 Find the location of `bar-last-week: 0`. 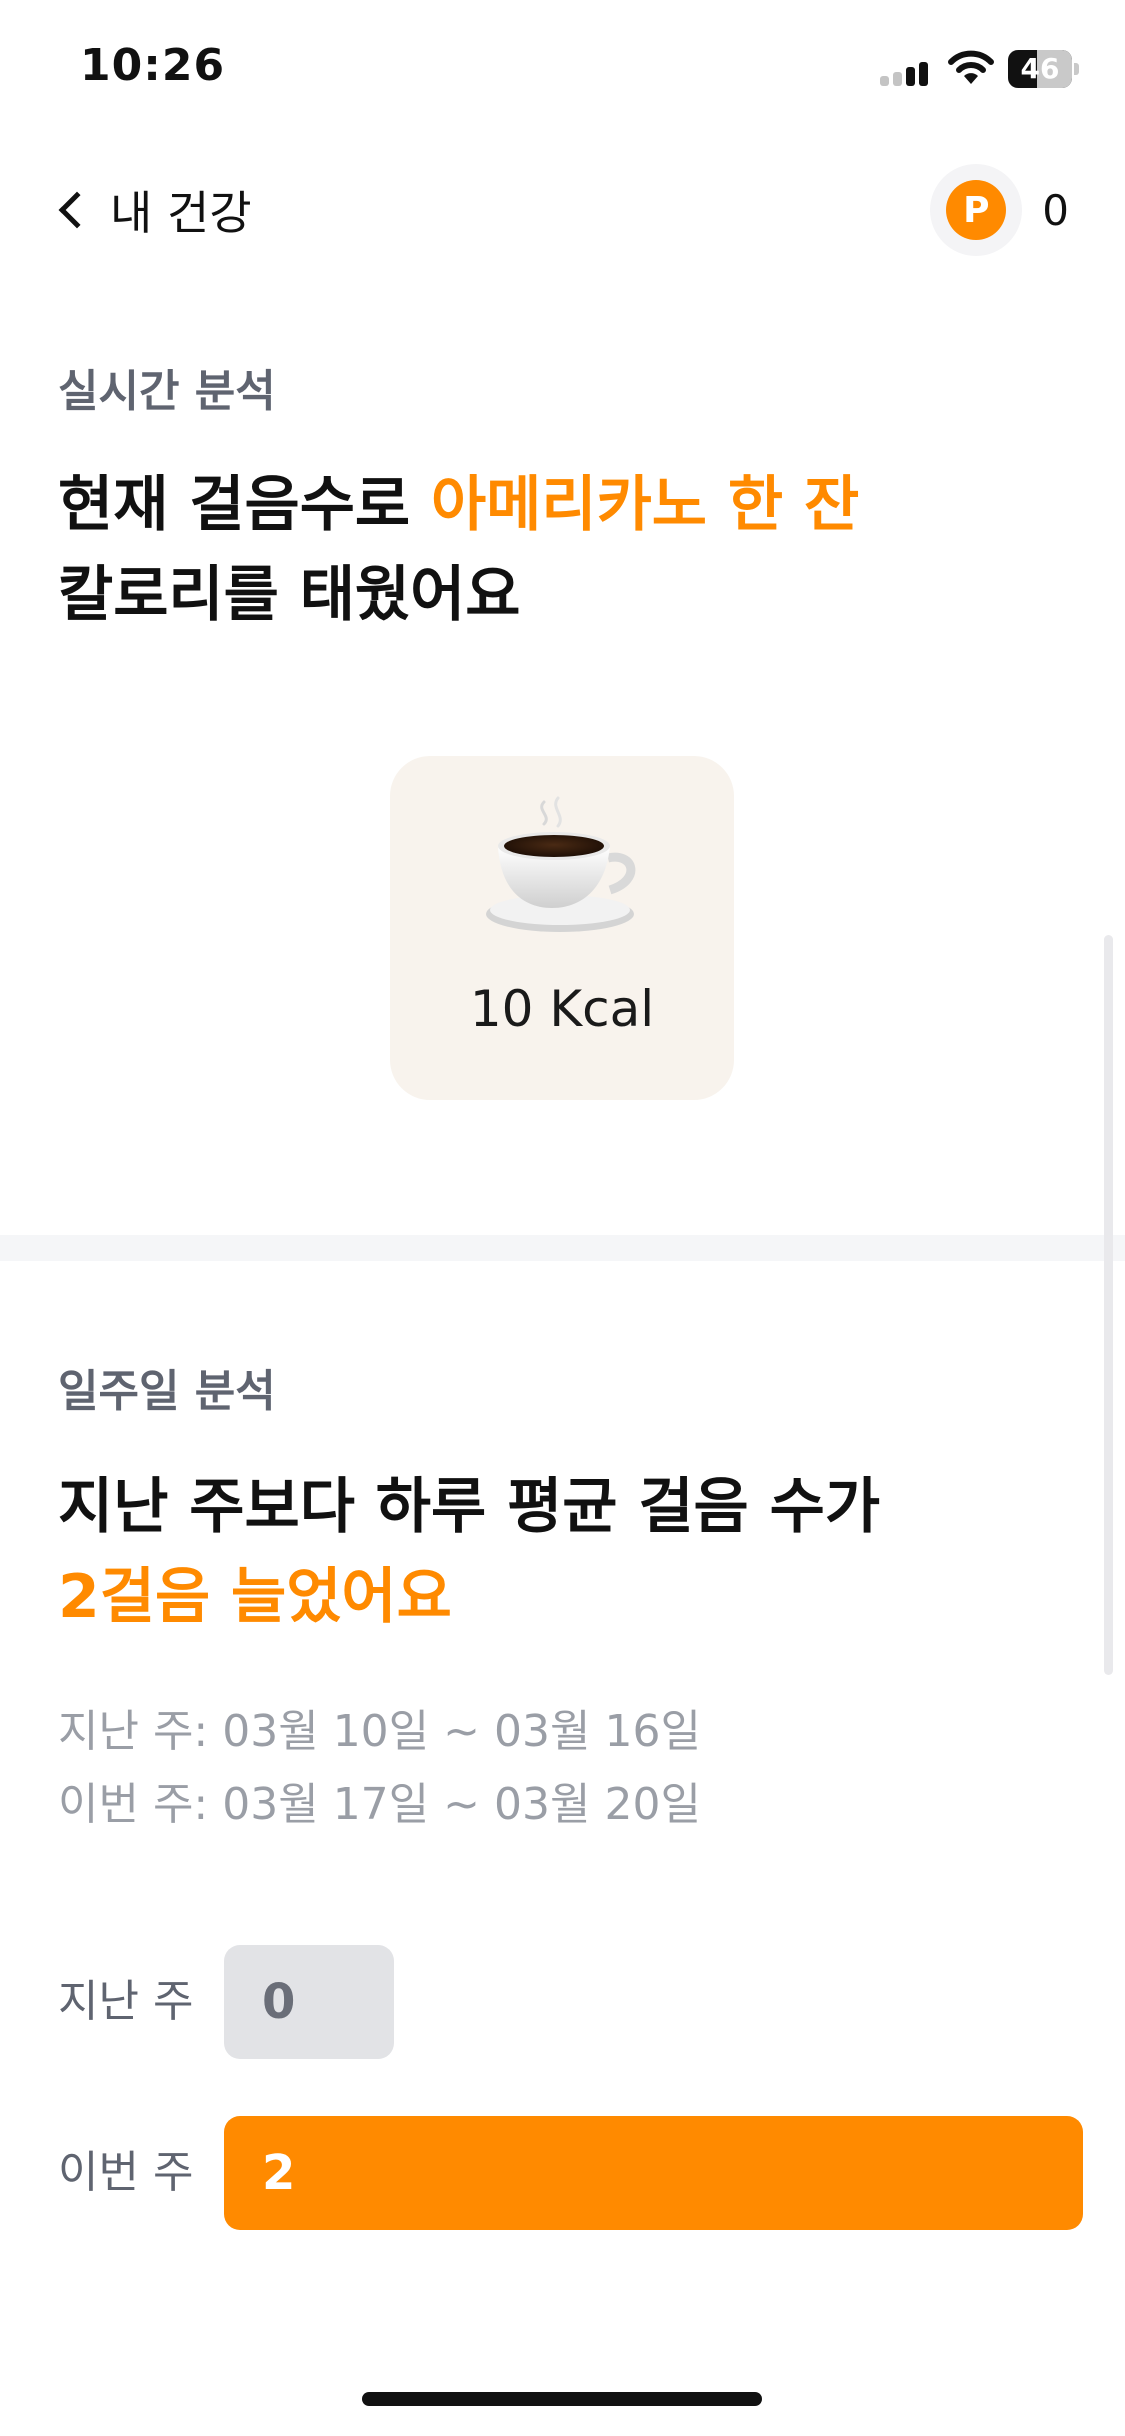

bar-last-week: 0 is located at coordinates (309, 2002).